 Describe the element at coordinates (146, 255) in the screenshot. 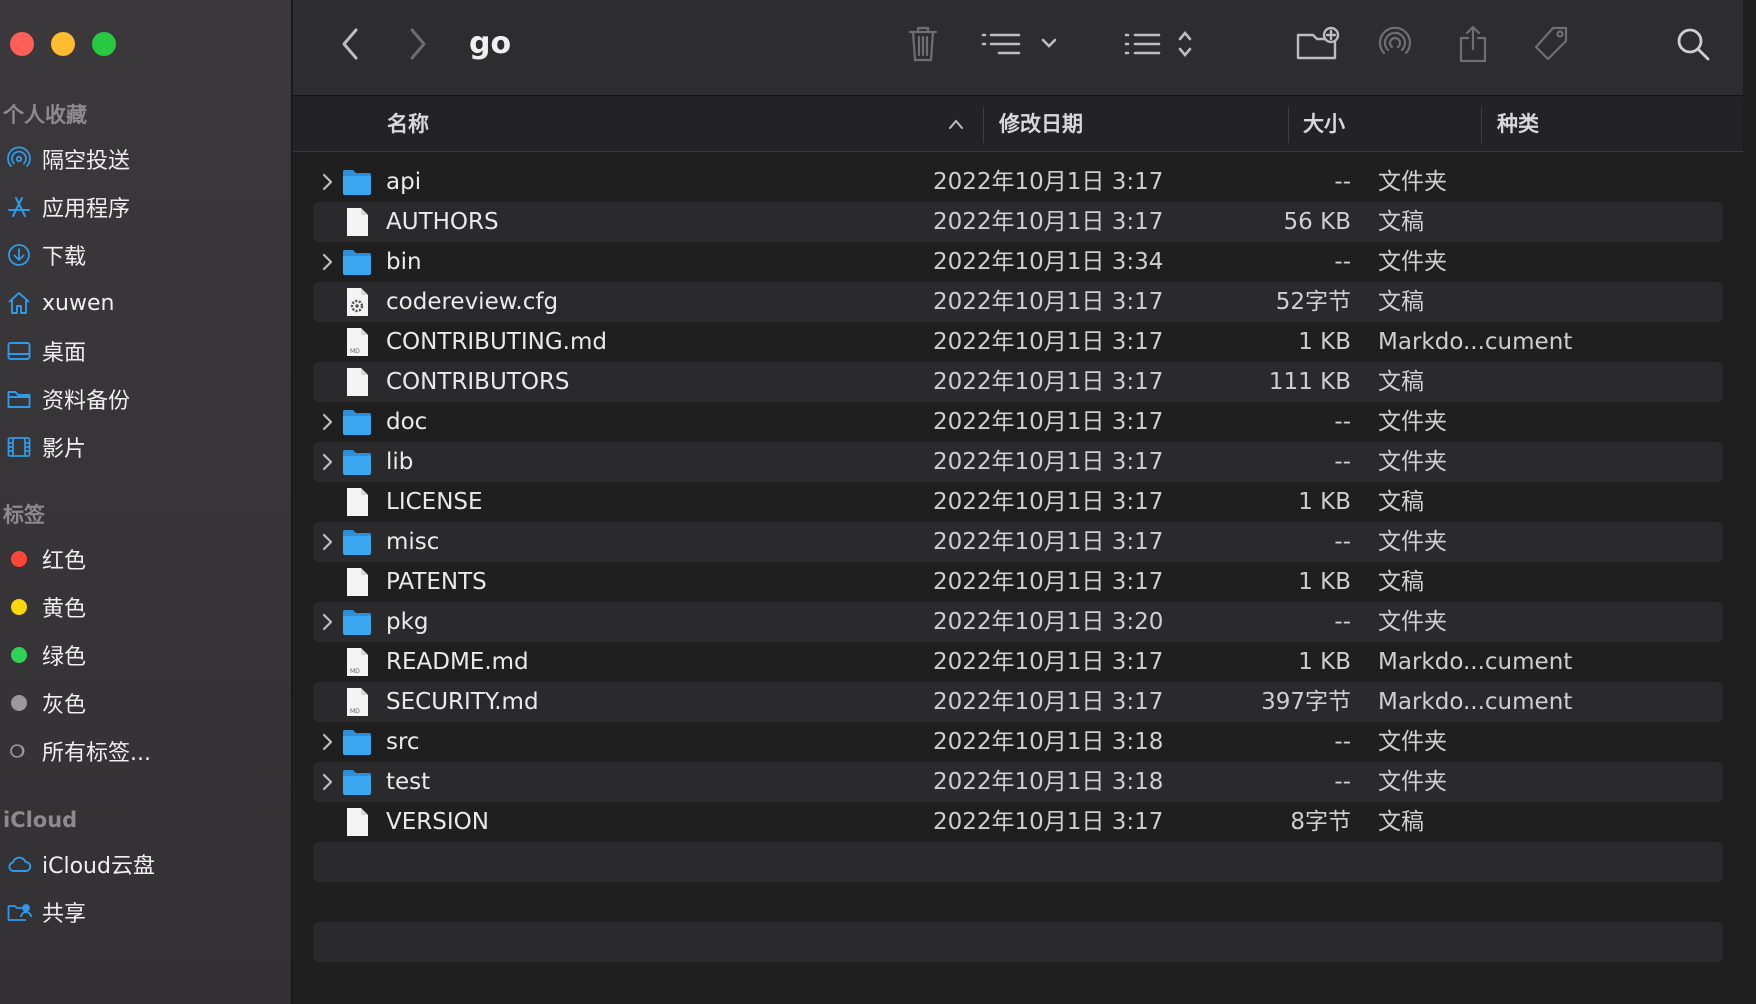

I see `sidebar-item-download: 下载` at that location.